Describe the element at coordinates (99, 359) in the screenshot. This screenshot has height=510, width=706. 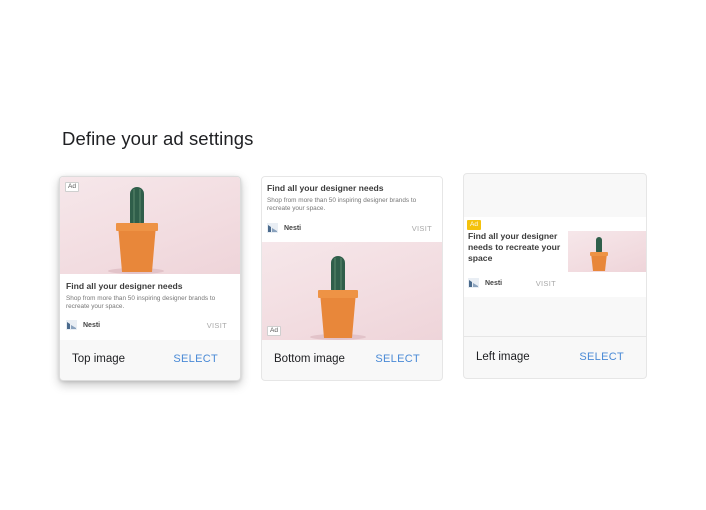
I see `format-label: Top image` at that location.